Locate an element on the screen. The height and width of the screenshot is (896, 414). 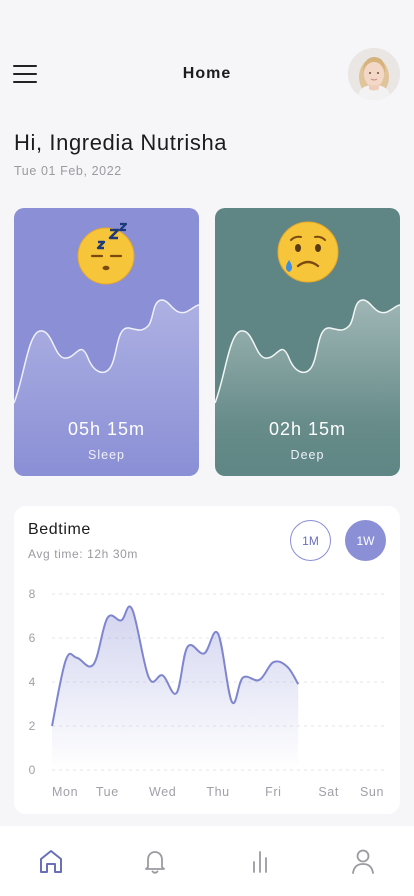
x-tick-label: Tue is located at coordinates (107, 792).